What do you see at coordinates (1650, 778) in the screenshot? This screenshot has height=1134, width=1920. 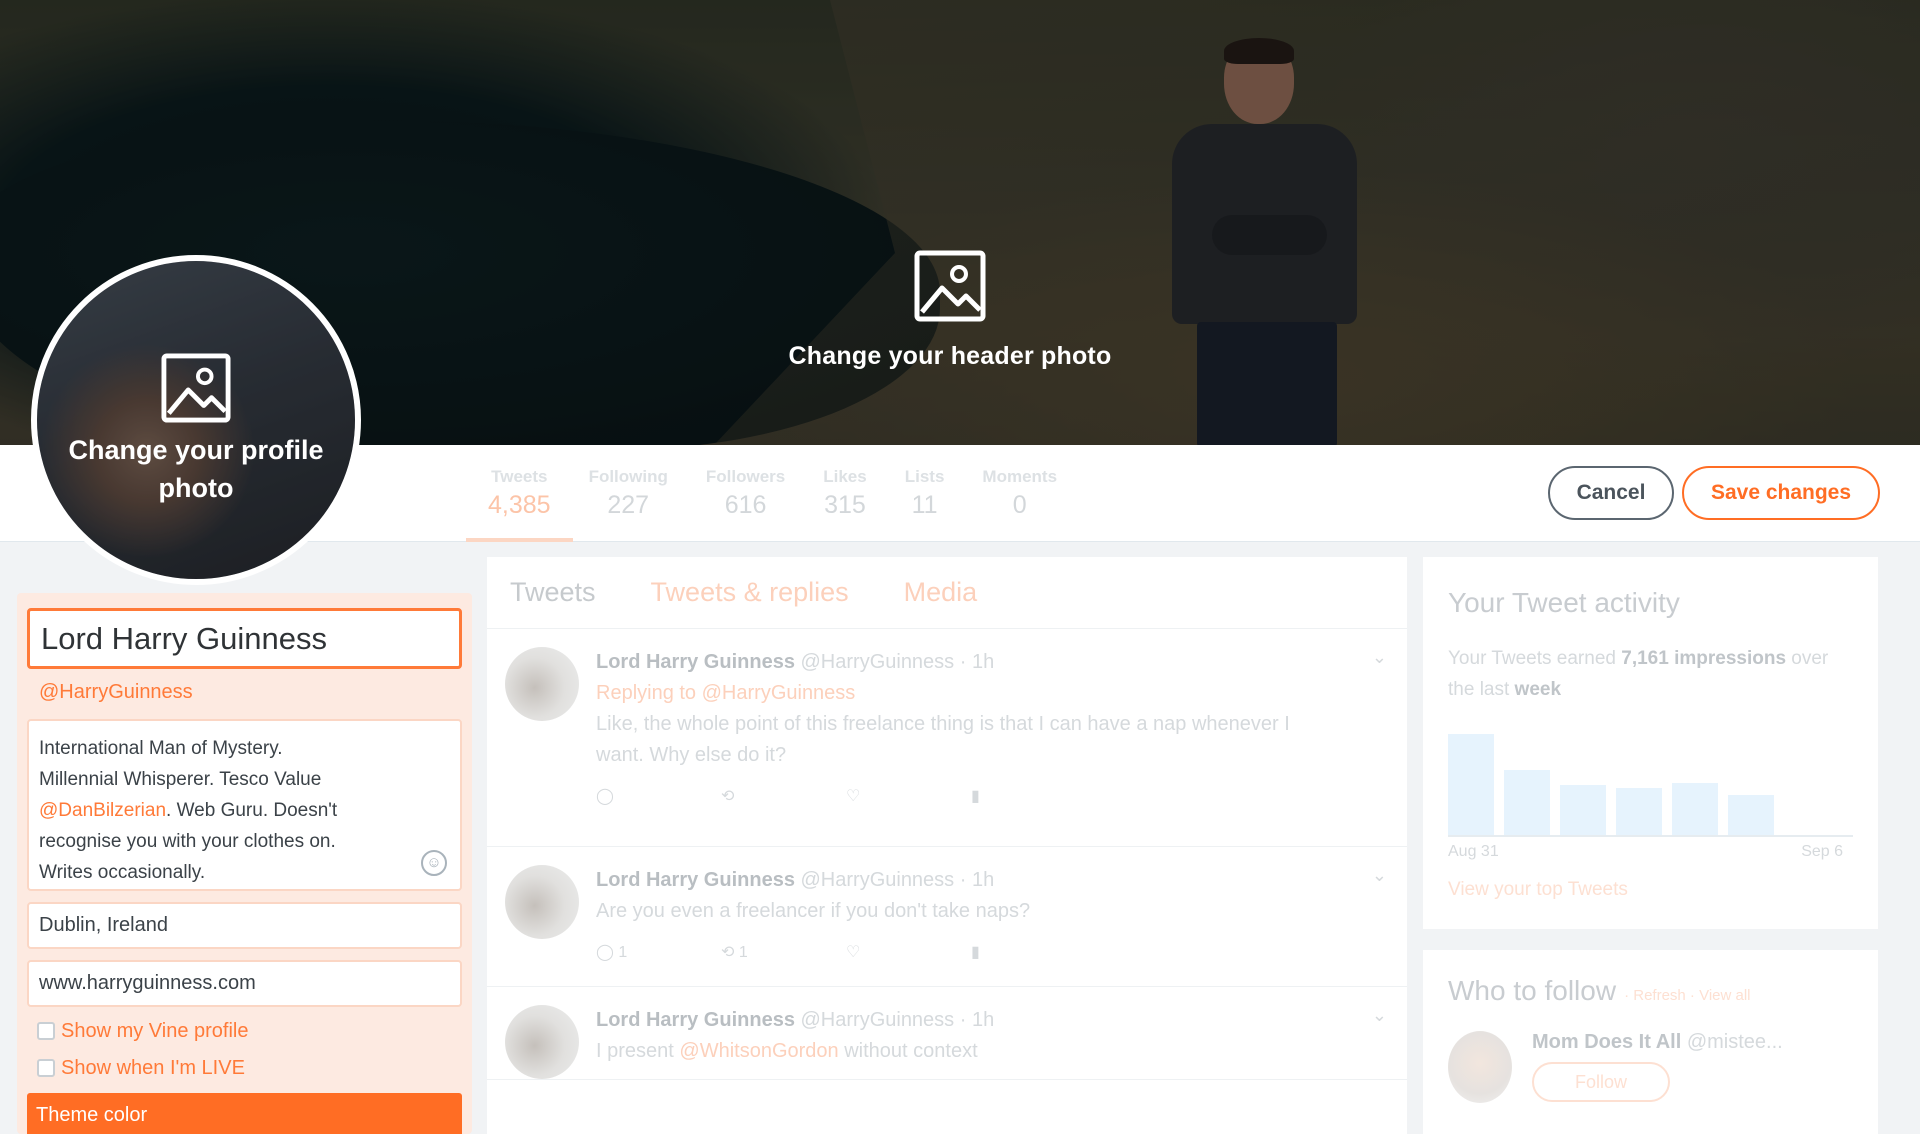 I see `activity-bar-chart` at bounding box center [1650, 778].